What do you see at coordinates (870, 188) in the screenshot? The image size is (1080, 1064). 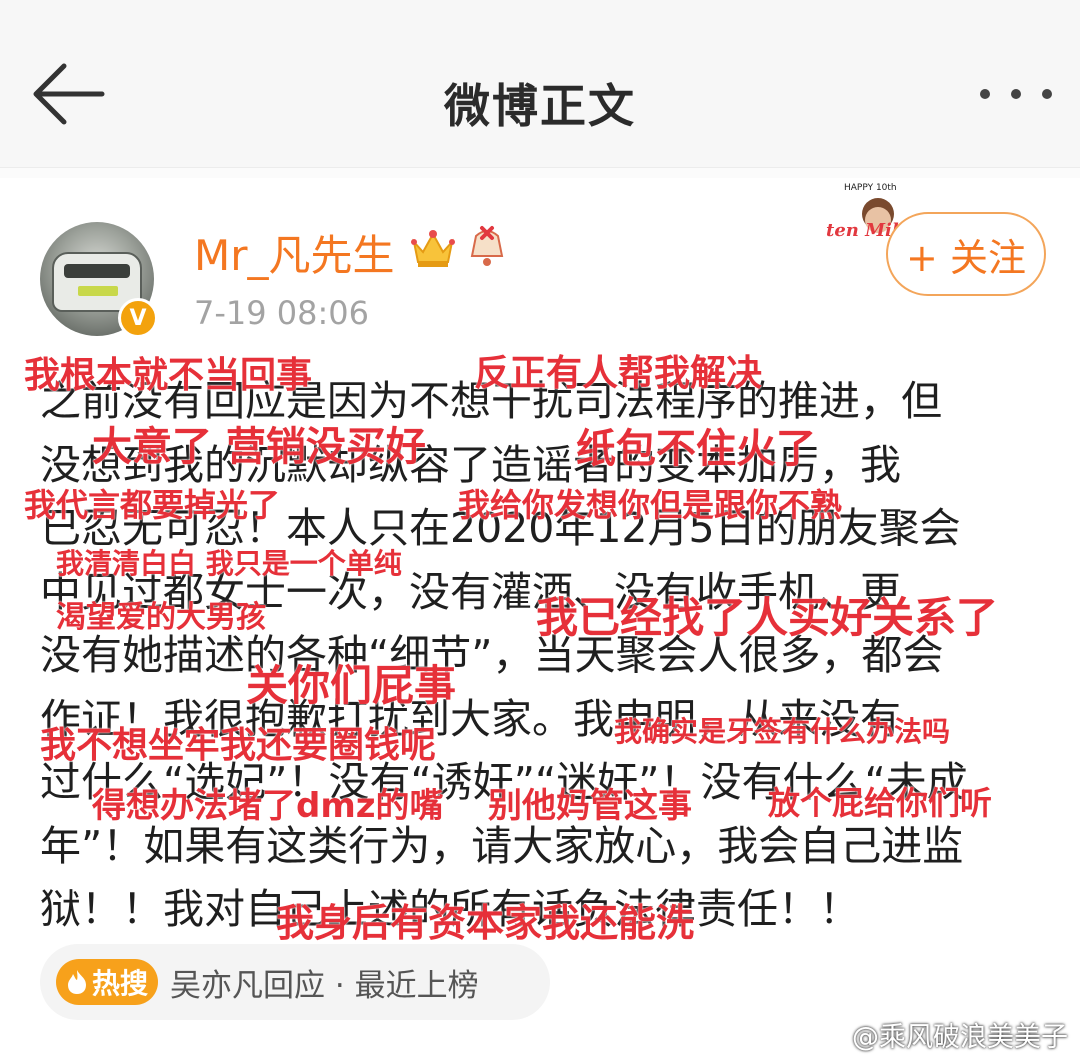 I see `badge-top-text: HAPPY 10th` at bounding box center [870, 188].